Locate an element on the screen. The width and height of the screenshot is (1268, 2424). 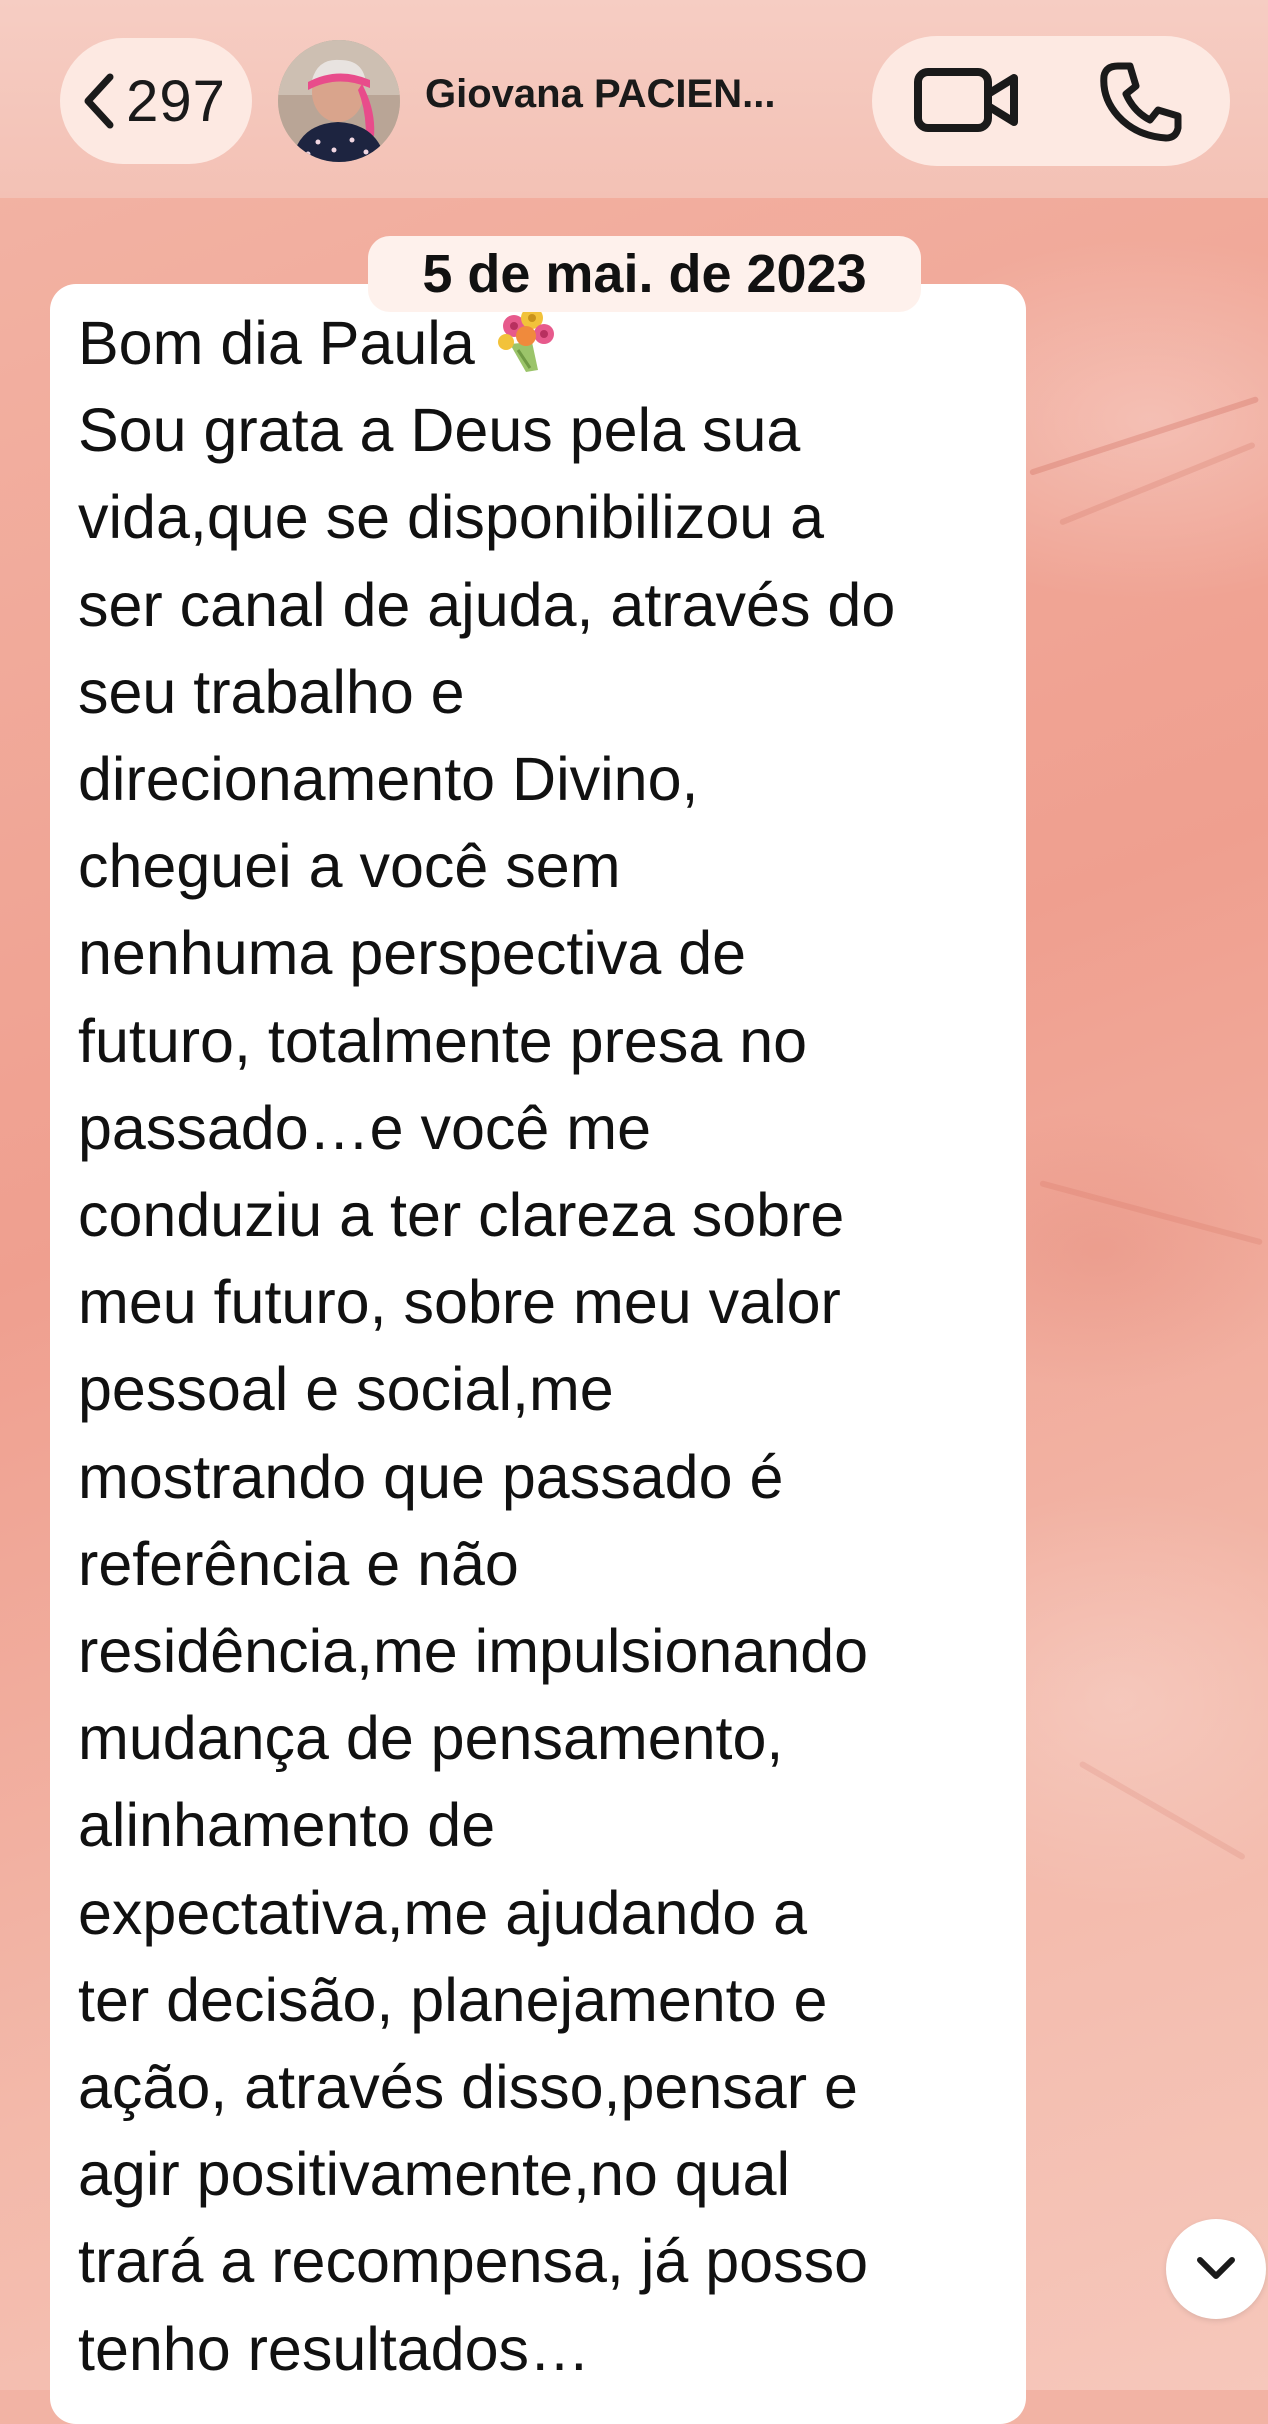
contact-avatar is located at coordinates (339, 101).